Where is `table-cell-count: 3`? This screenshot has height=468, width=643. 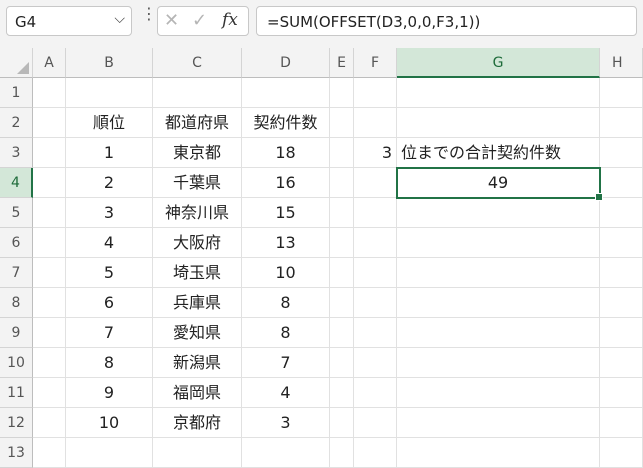
table-cell-count: 3 is located at coordinates (286, 423).